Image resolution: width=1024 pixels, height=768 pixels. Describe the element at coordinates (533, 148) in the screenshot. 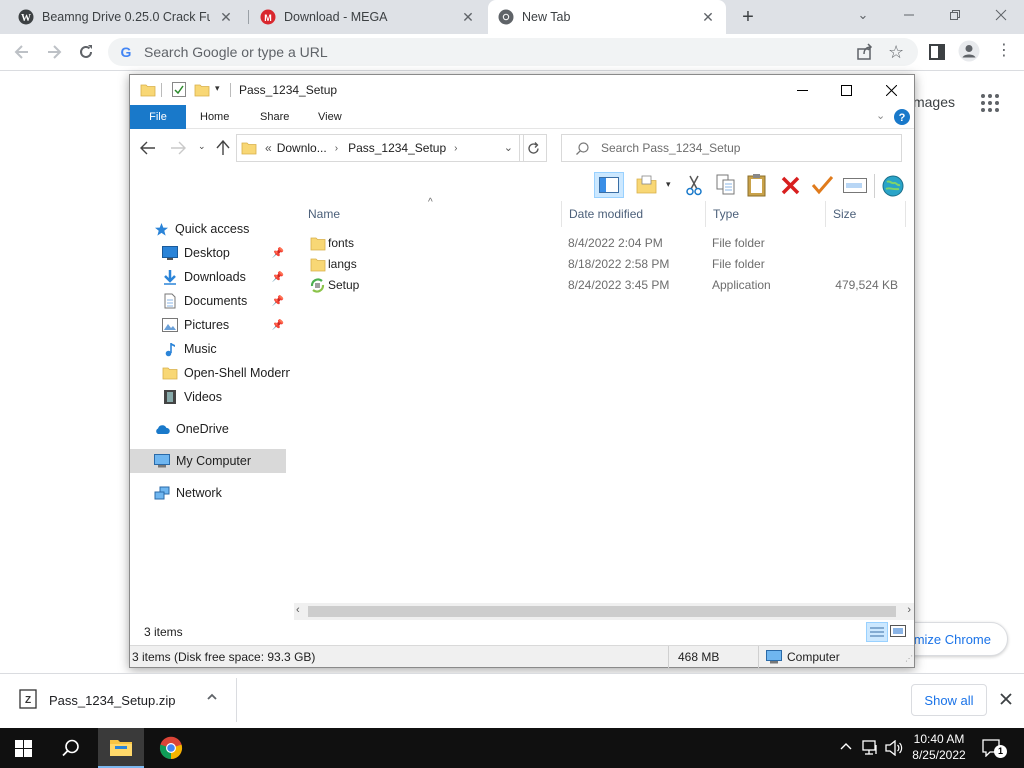

I see `refresh-button` at that location.